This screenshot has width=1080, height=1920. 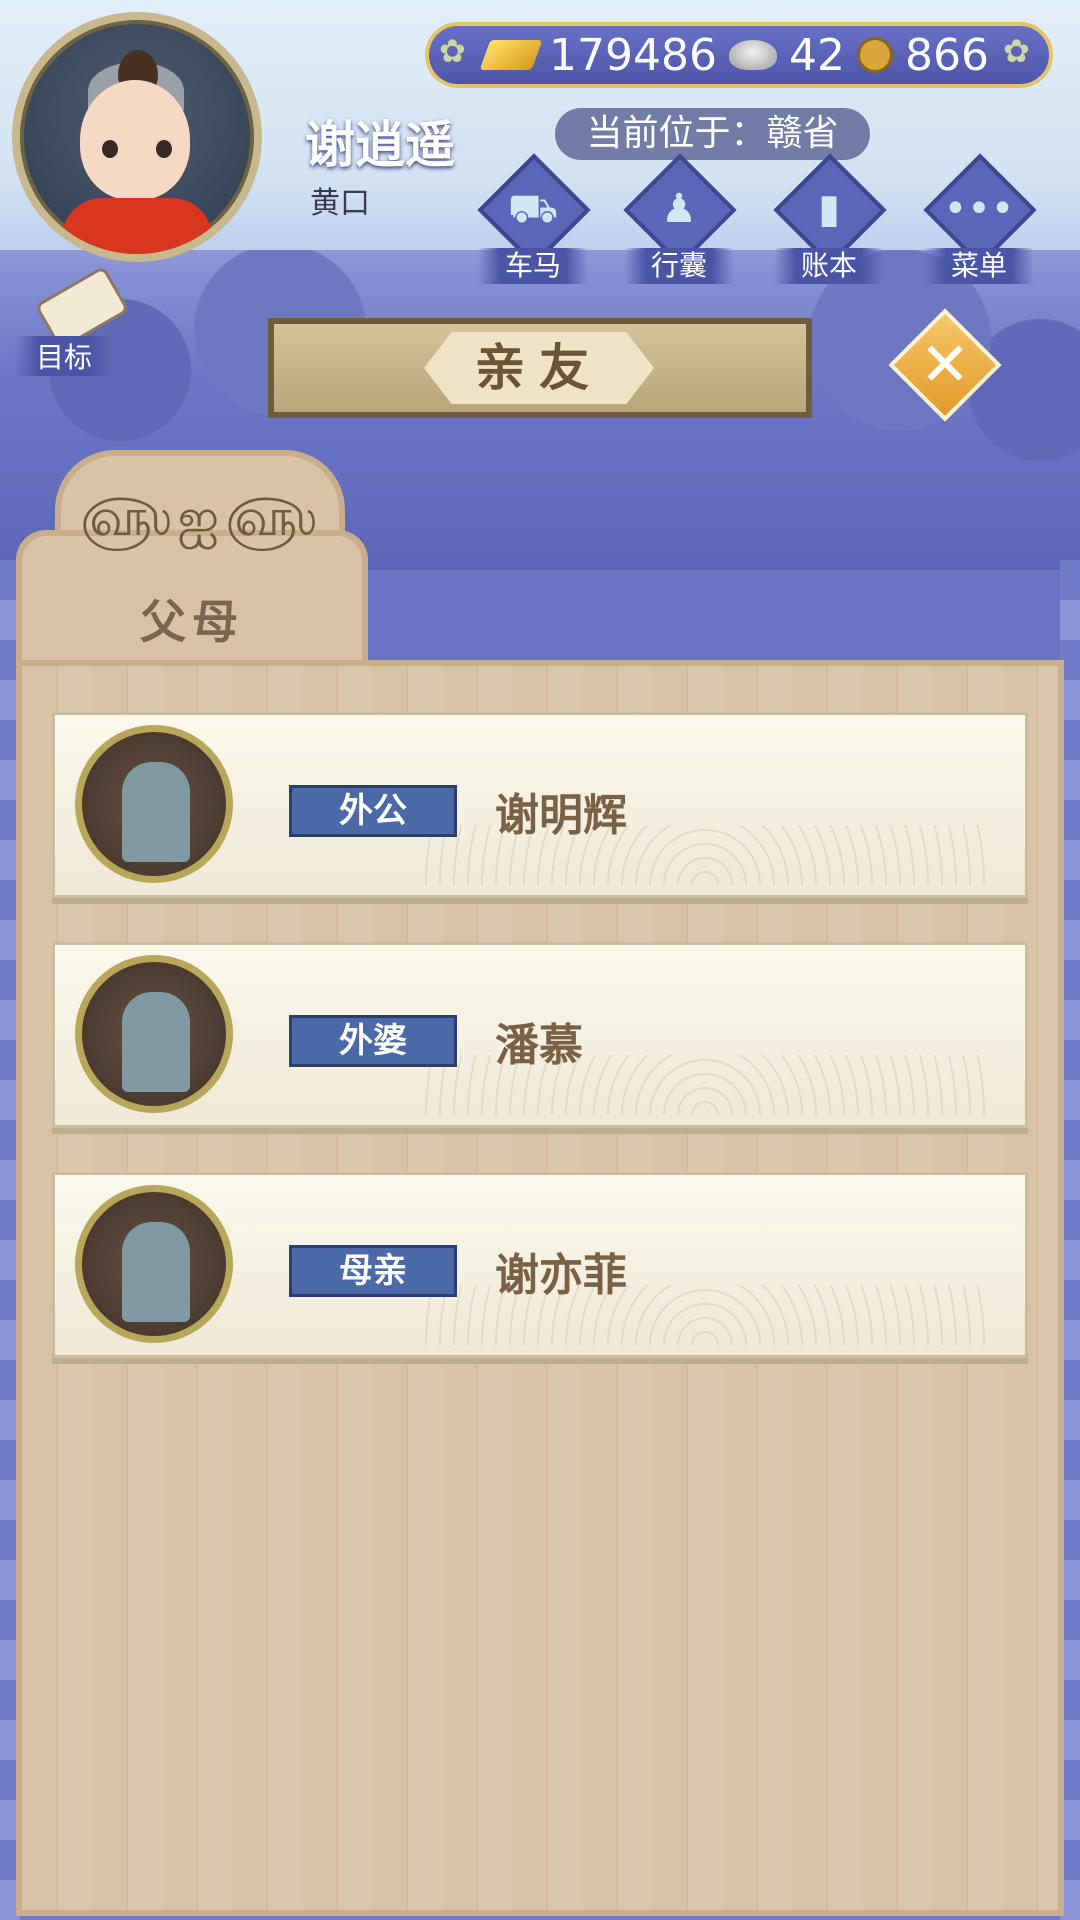 I want to click on currency-bar: ✿ 179486 42 866 ✿, so click(x=739, y=55).